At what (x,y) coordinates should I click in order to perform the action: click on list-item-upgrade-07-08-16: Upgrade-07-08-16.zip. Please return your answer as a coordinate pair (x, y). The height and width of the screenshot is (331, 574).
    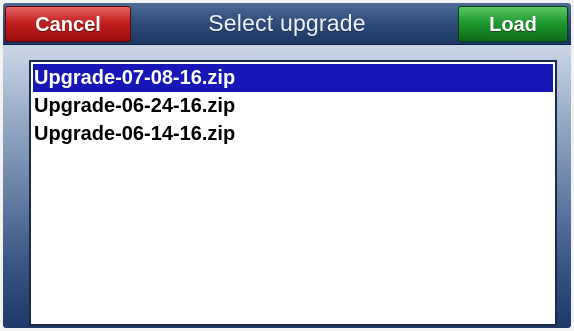
    Looking at the image, I should click on (293, 78).